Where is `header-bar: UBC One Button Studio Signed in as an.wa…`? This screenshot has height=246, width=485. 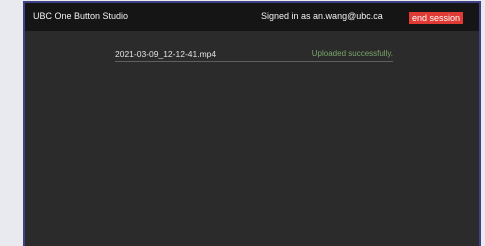 header-bar: UBC One Button Studio Signed in as an.wa… is located at coordinates (252, 17).